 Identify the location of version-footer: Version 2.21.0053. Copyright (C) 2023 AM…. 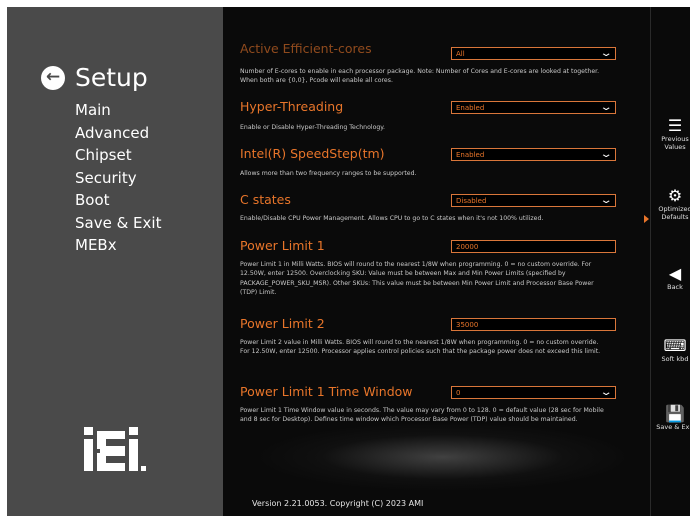
(338, 503).